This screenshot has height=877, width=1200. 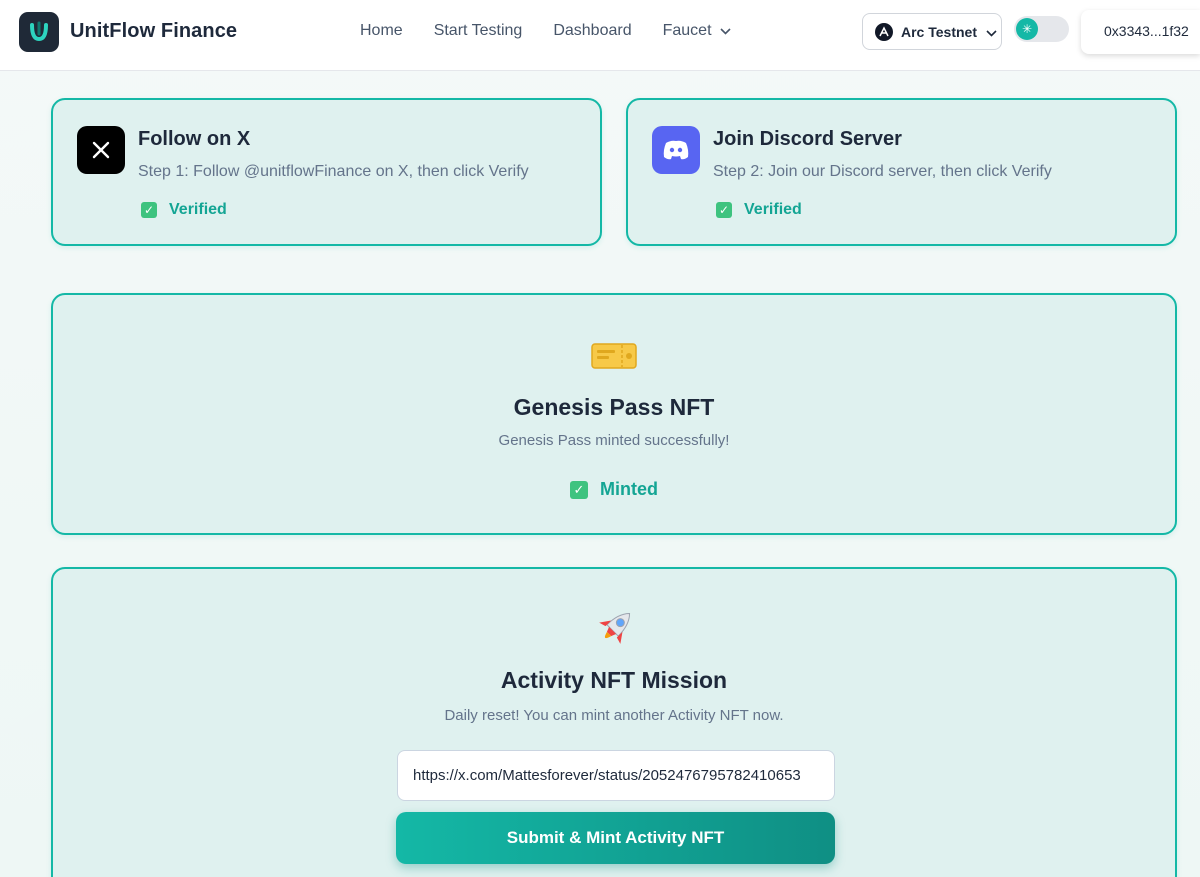 What do you see at coordinates (1041, 29) in the screenshot?
I see `theme-toggle: ✳` at bounding box center [1041, 29].